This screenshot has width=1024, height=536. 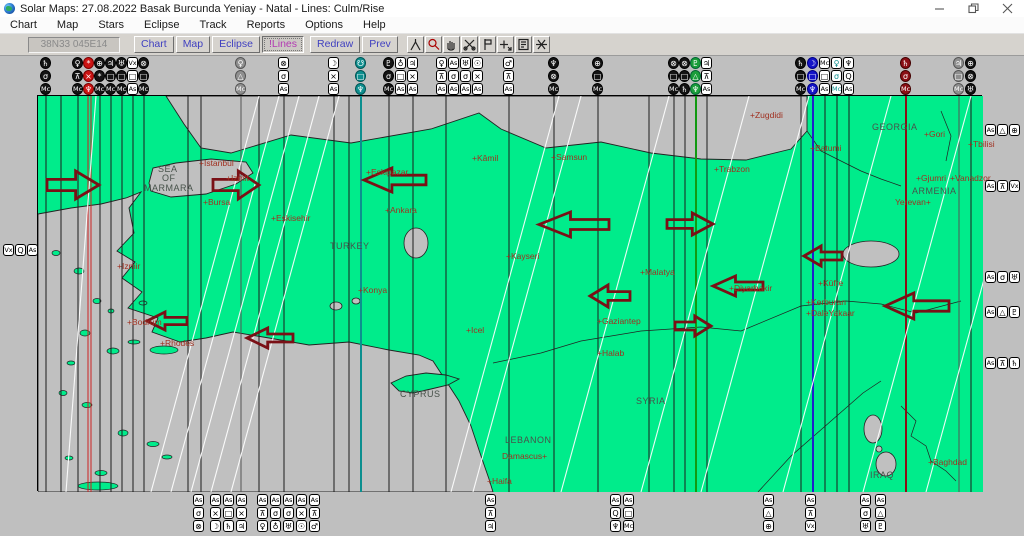 What do you see at coordinates (236, 44) in the screenshot?
I see `eclipse-button: Eclipse` at bounding box center [236, 44].